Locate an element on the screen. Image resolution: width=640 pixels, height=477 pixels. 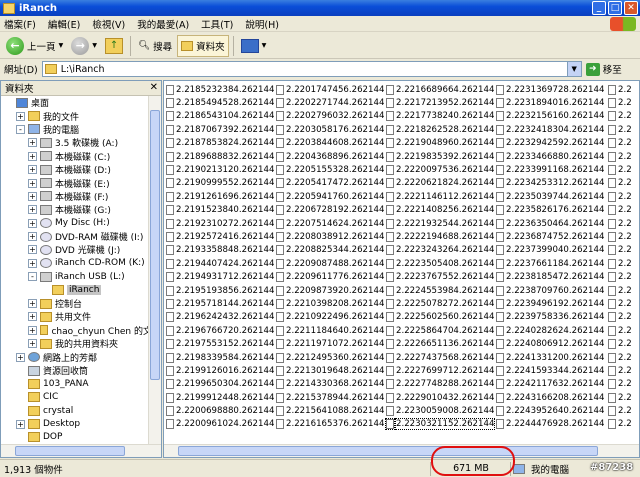
tree-item: + chao_chyun Chen 的文件 is located at coordinates (81, 330).